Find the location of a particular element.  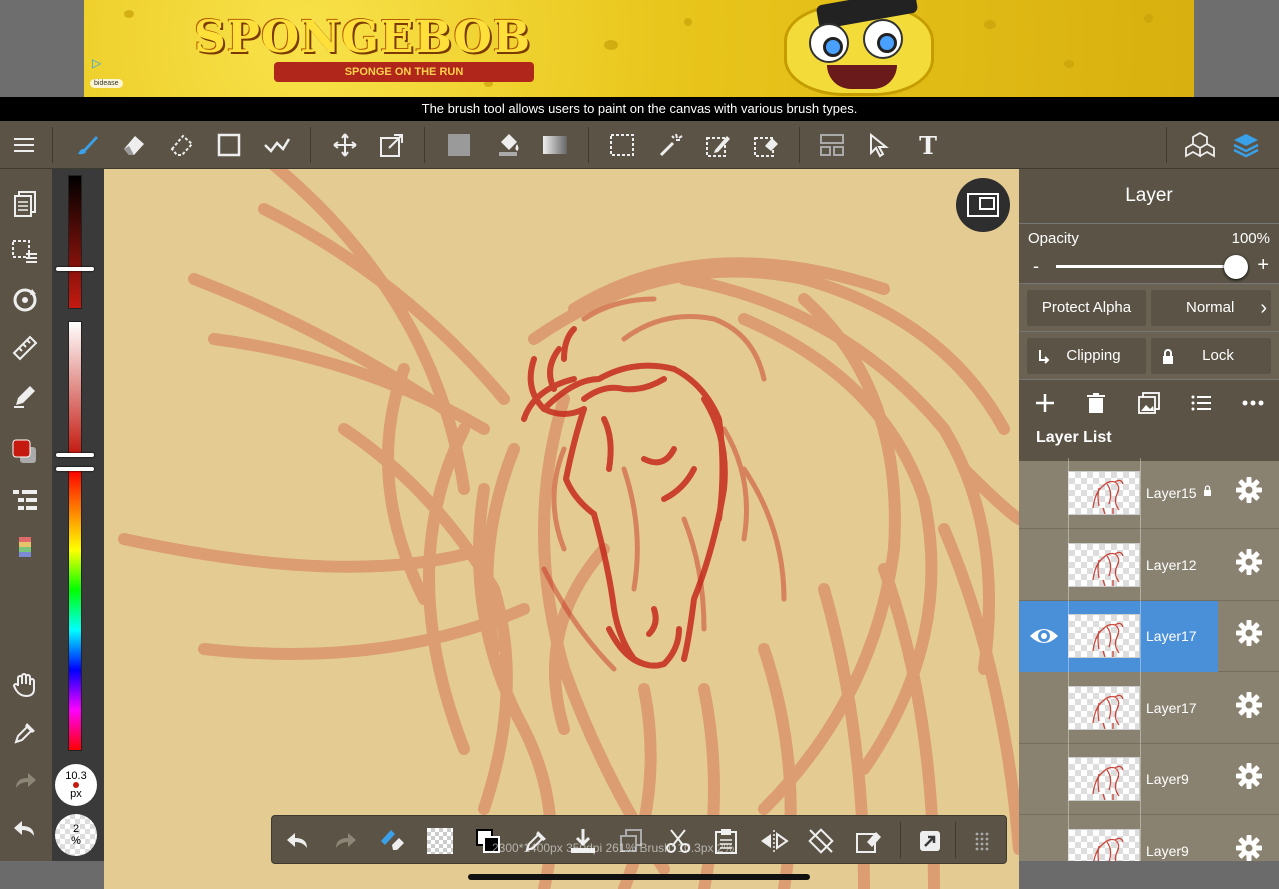

hue-handle is located at coordinates (75, 469).